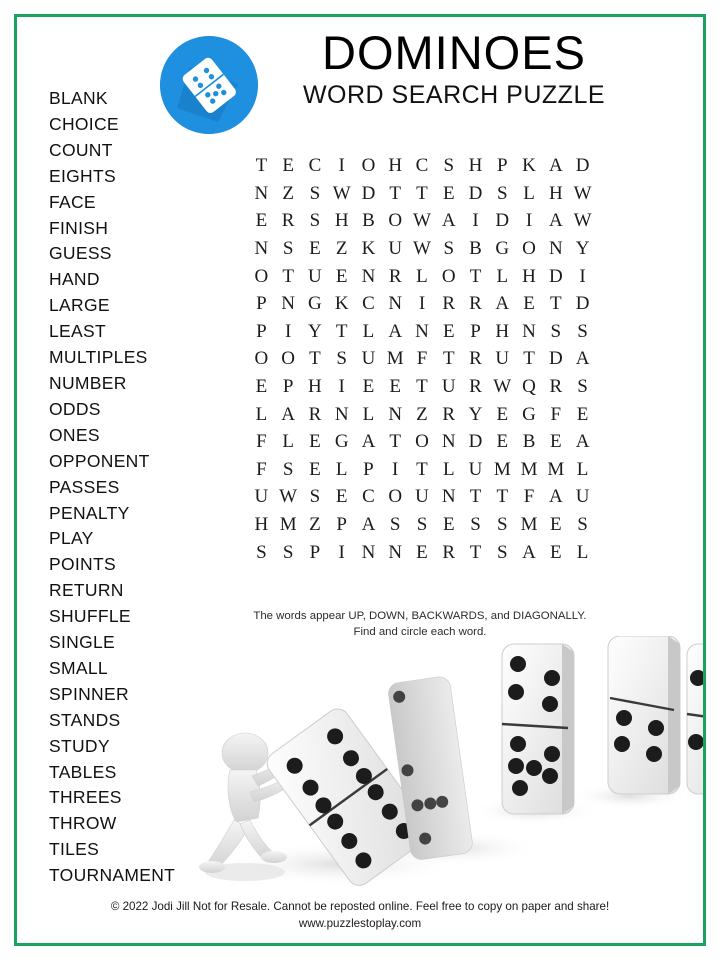 The width and height of the screenshot is (720, 960). What do you see at coordinates (139, 358) in the screenshot?
I see `word-list-item: MULTIPLES` at bounding box center [139, 358].